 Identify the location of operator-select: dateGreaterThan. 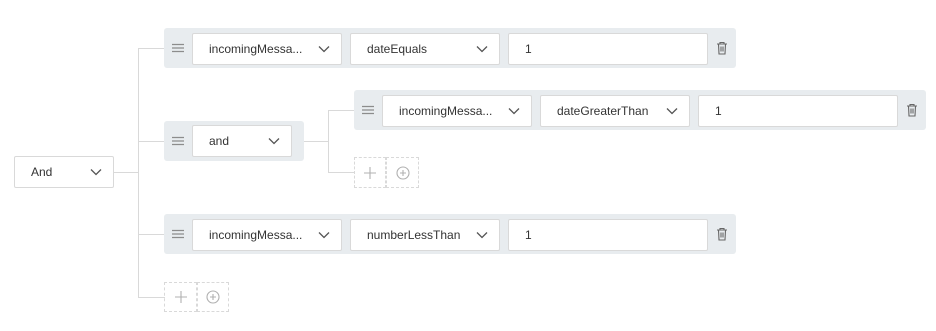
(615, 111).